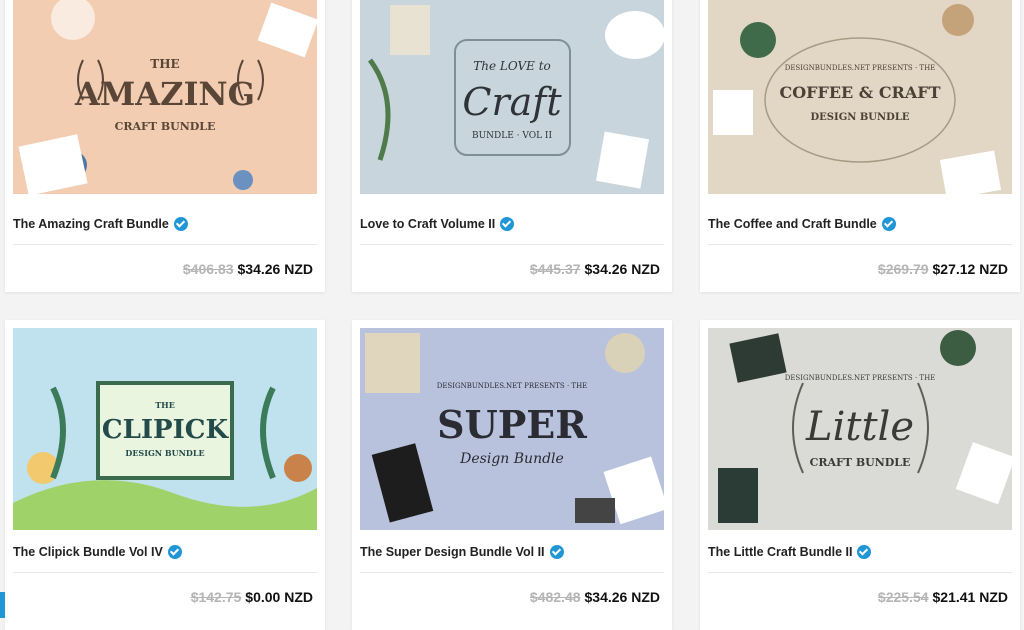 Image resolution: width=1024 pixels, height=630 pixels. What do you see at coordinates (903, 269) in the screenshot?
I see `original-price: $269.79` at bounding box center [903, 269].